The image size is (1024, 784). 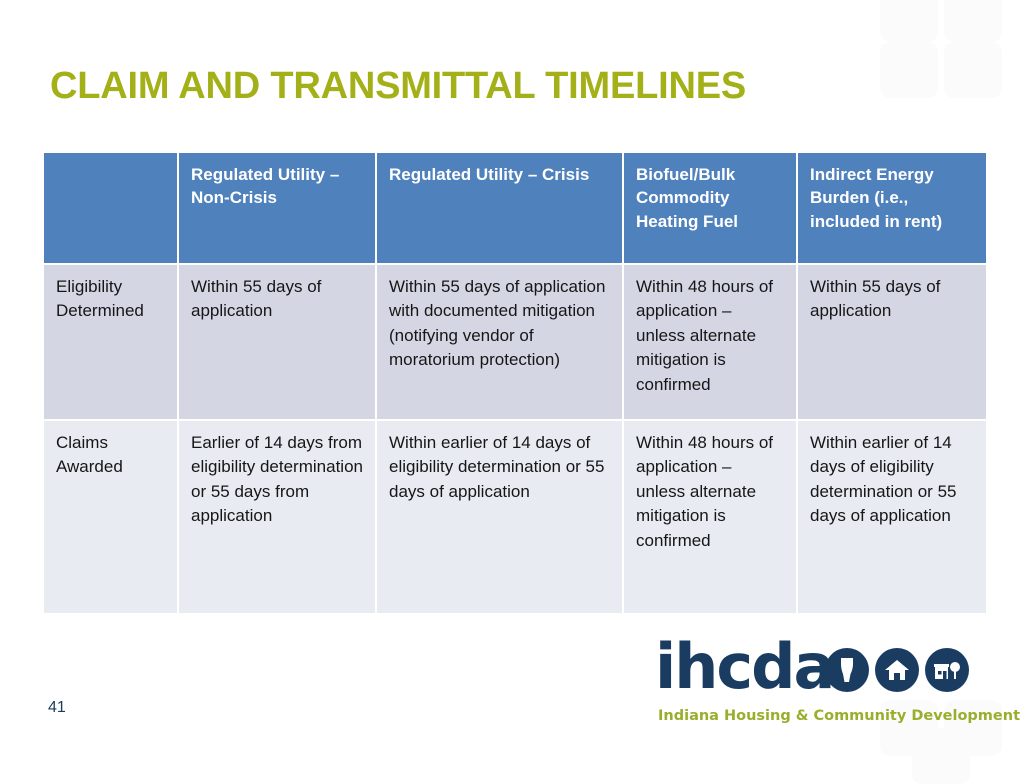 I want to click on house-icon, so click(x=897, y=670).